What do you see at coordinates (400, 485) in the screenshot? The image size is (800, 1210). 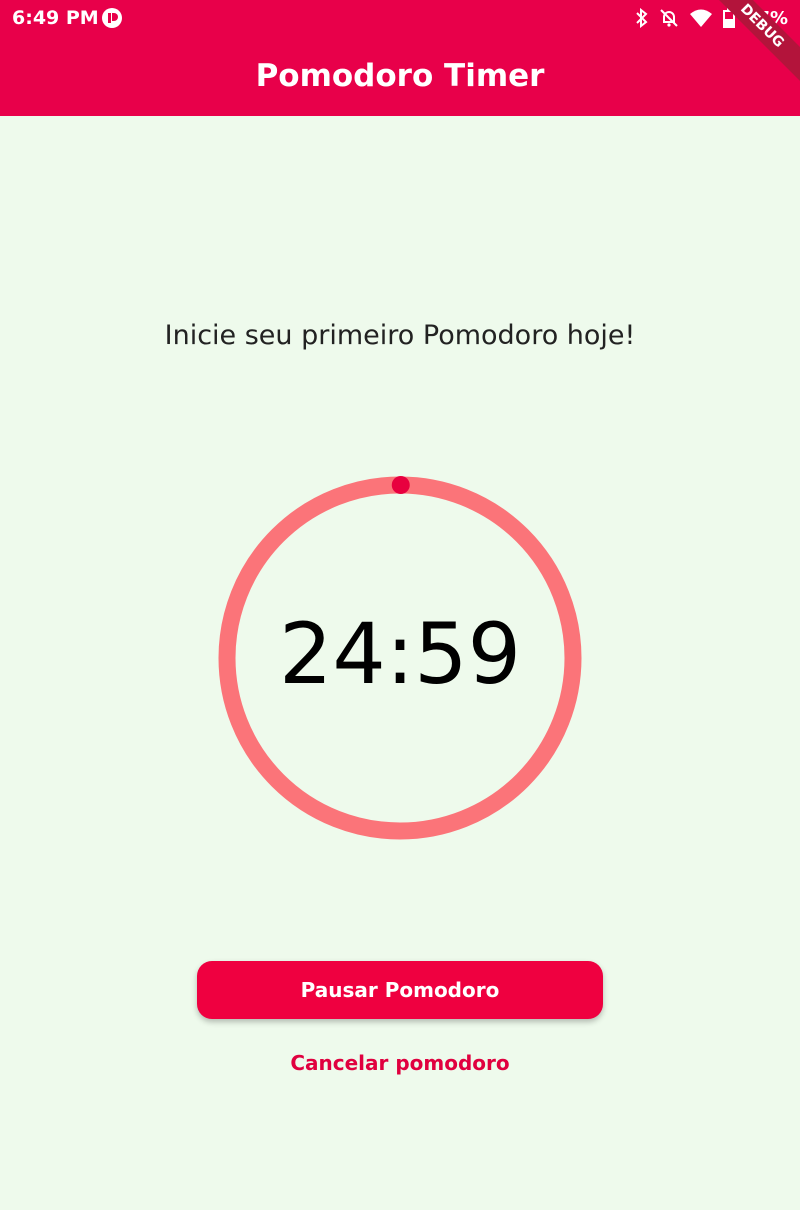 I see `timer-progress-indicator` at bounding box center [400, 485].